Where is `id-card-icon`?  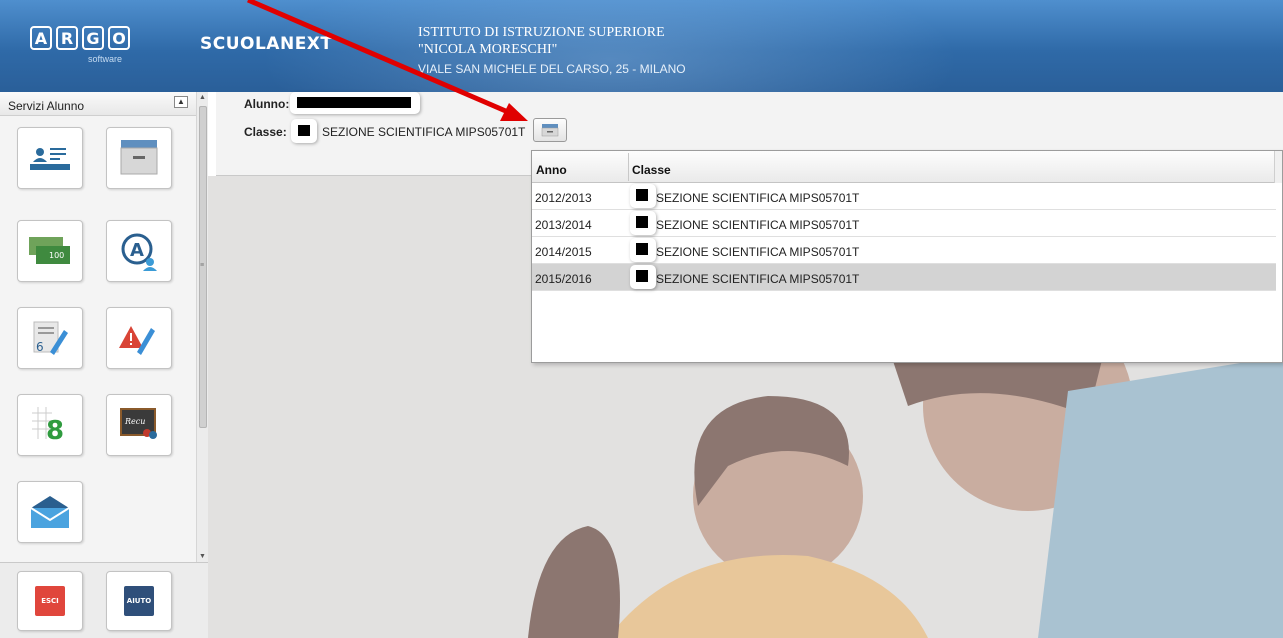
id-card-icon is located at coordinates (50, 159).